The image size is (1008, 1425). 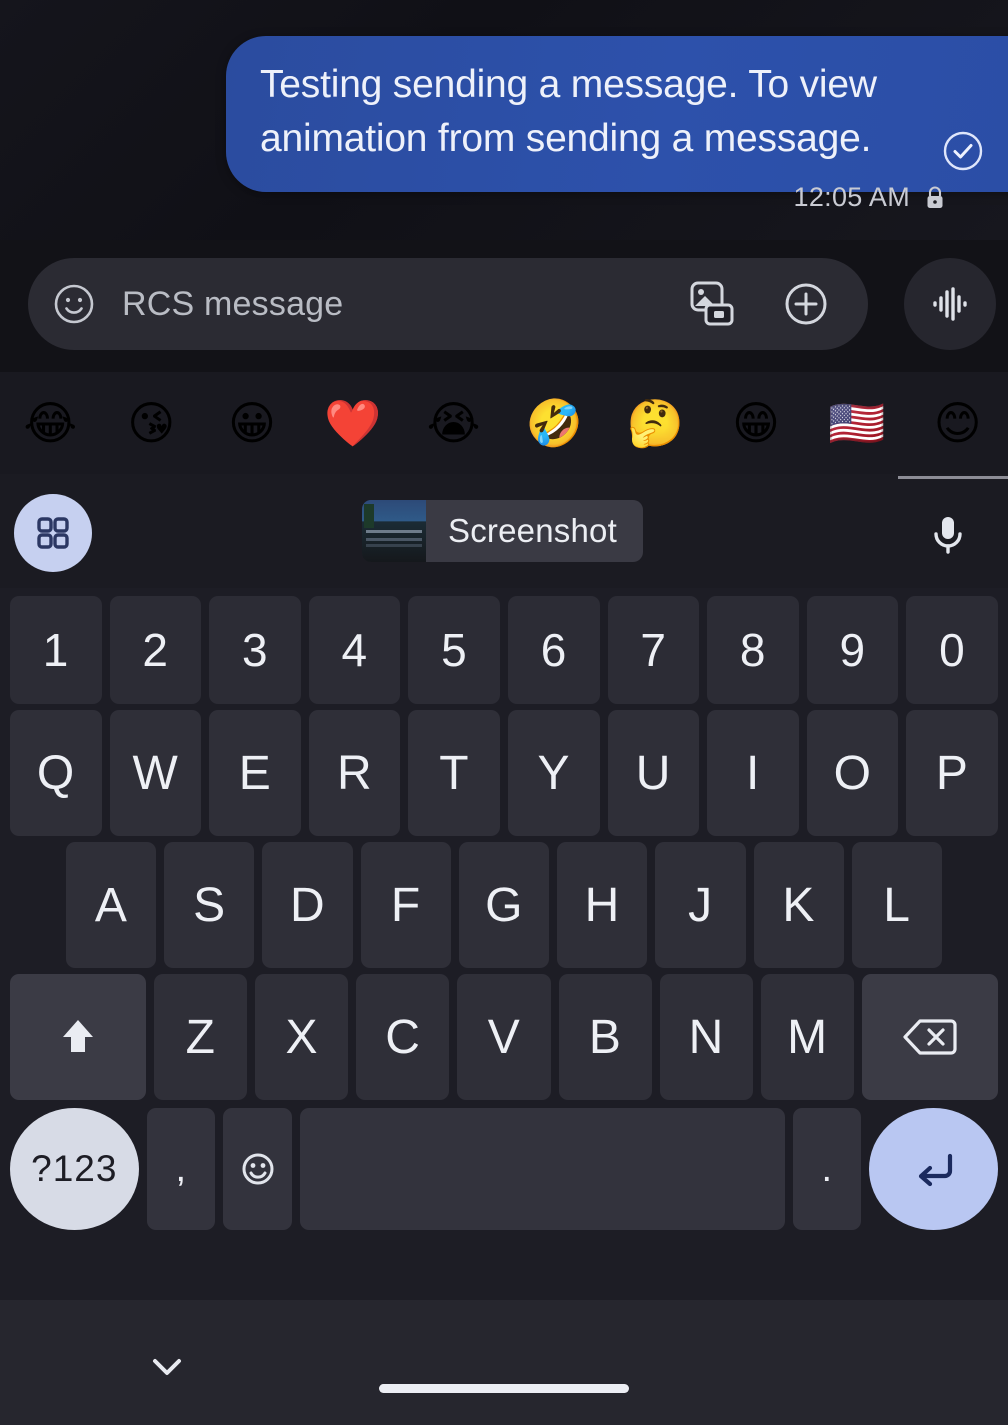 I want to click on key-3: 3, so click(x=255, y=650).